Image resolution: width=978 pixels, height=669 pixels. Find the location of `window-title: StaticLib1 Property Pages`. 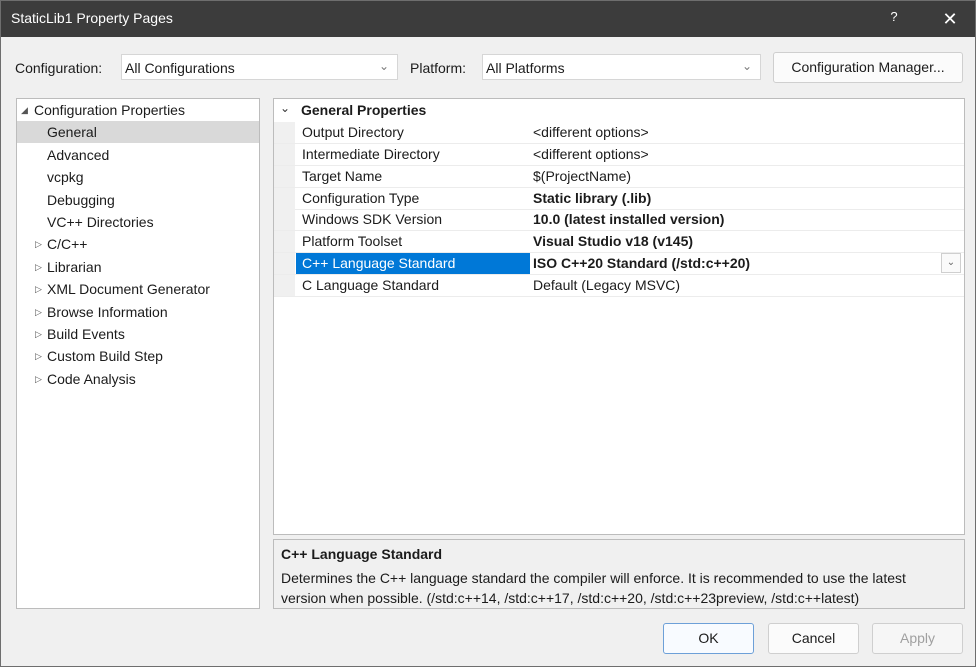

window-title: StaticLib1 Property Pages is located at coordinates (92, 18).